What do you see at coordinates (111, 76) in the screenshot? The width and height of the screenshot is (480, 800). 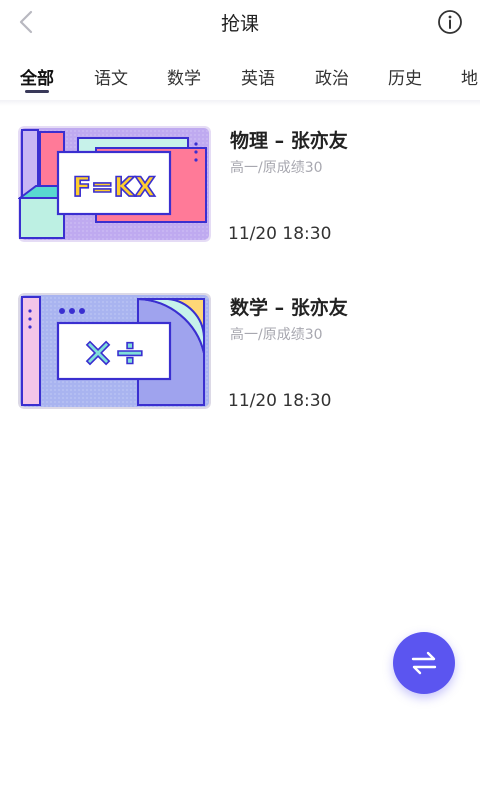 I see `tab-chinese: 语文` at bounding box center [111, 76].